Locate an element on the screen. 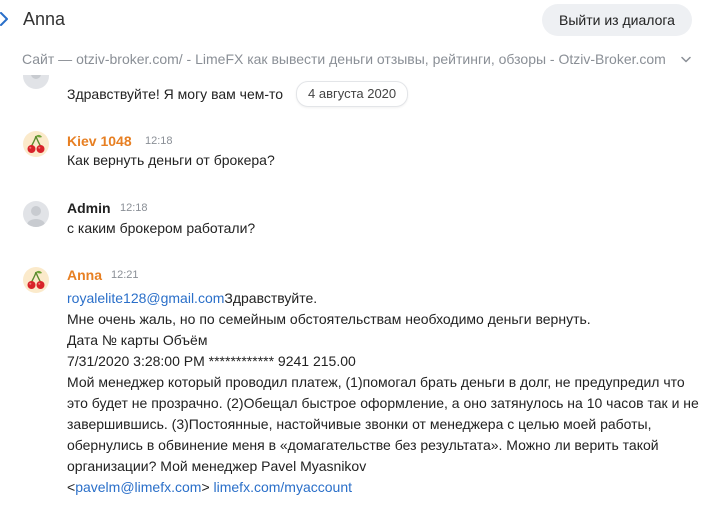 This screenshot has height=507, width=715. message-text: Здравствуйте! Я могу вам чем-то is located at coordinates (175, 94).